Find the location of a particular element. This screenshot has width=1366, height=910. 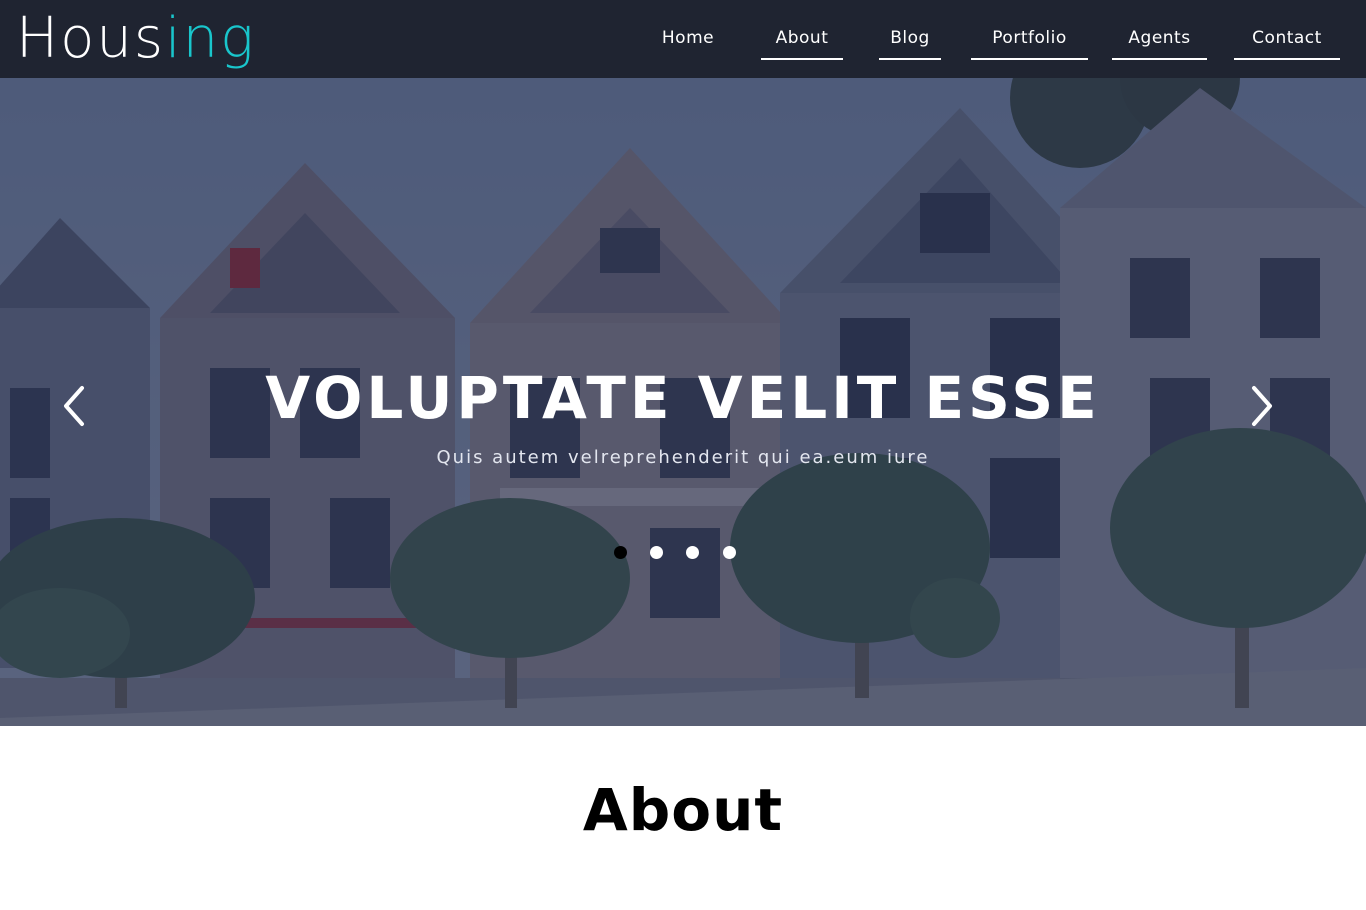

chevron-left-icon is located at coordinates (74, 406).